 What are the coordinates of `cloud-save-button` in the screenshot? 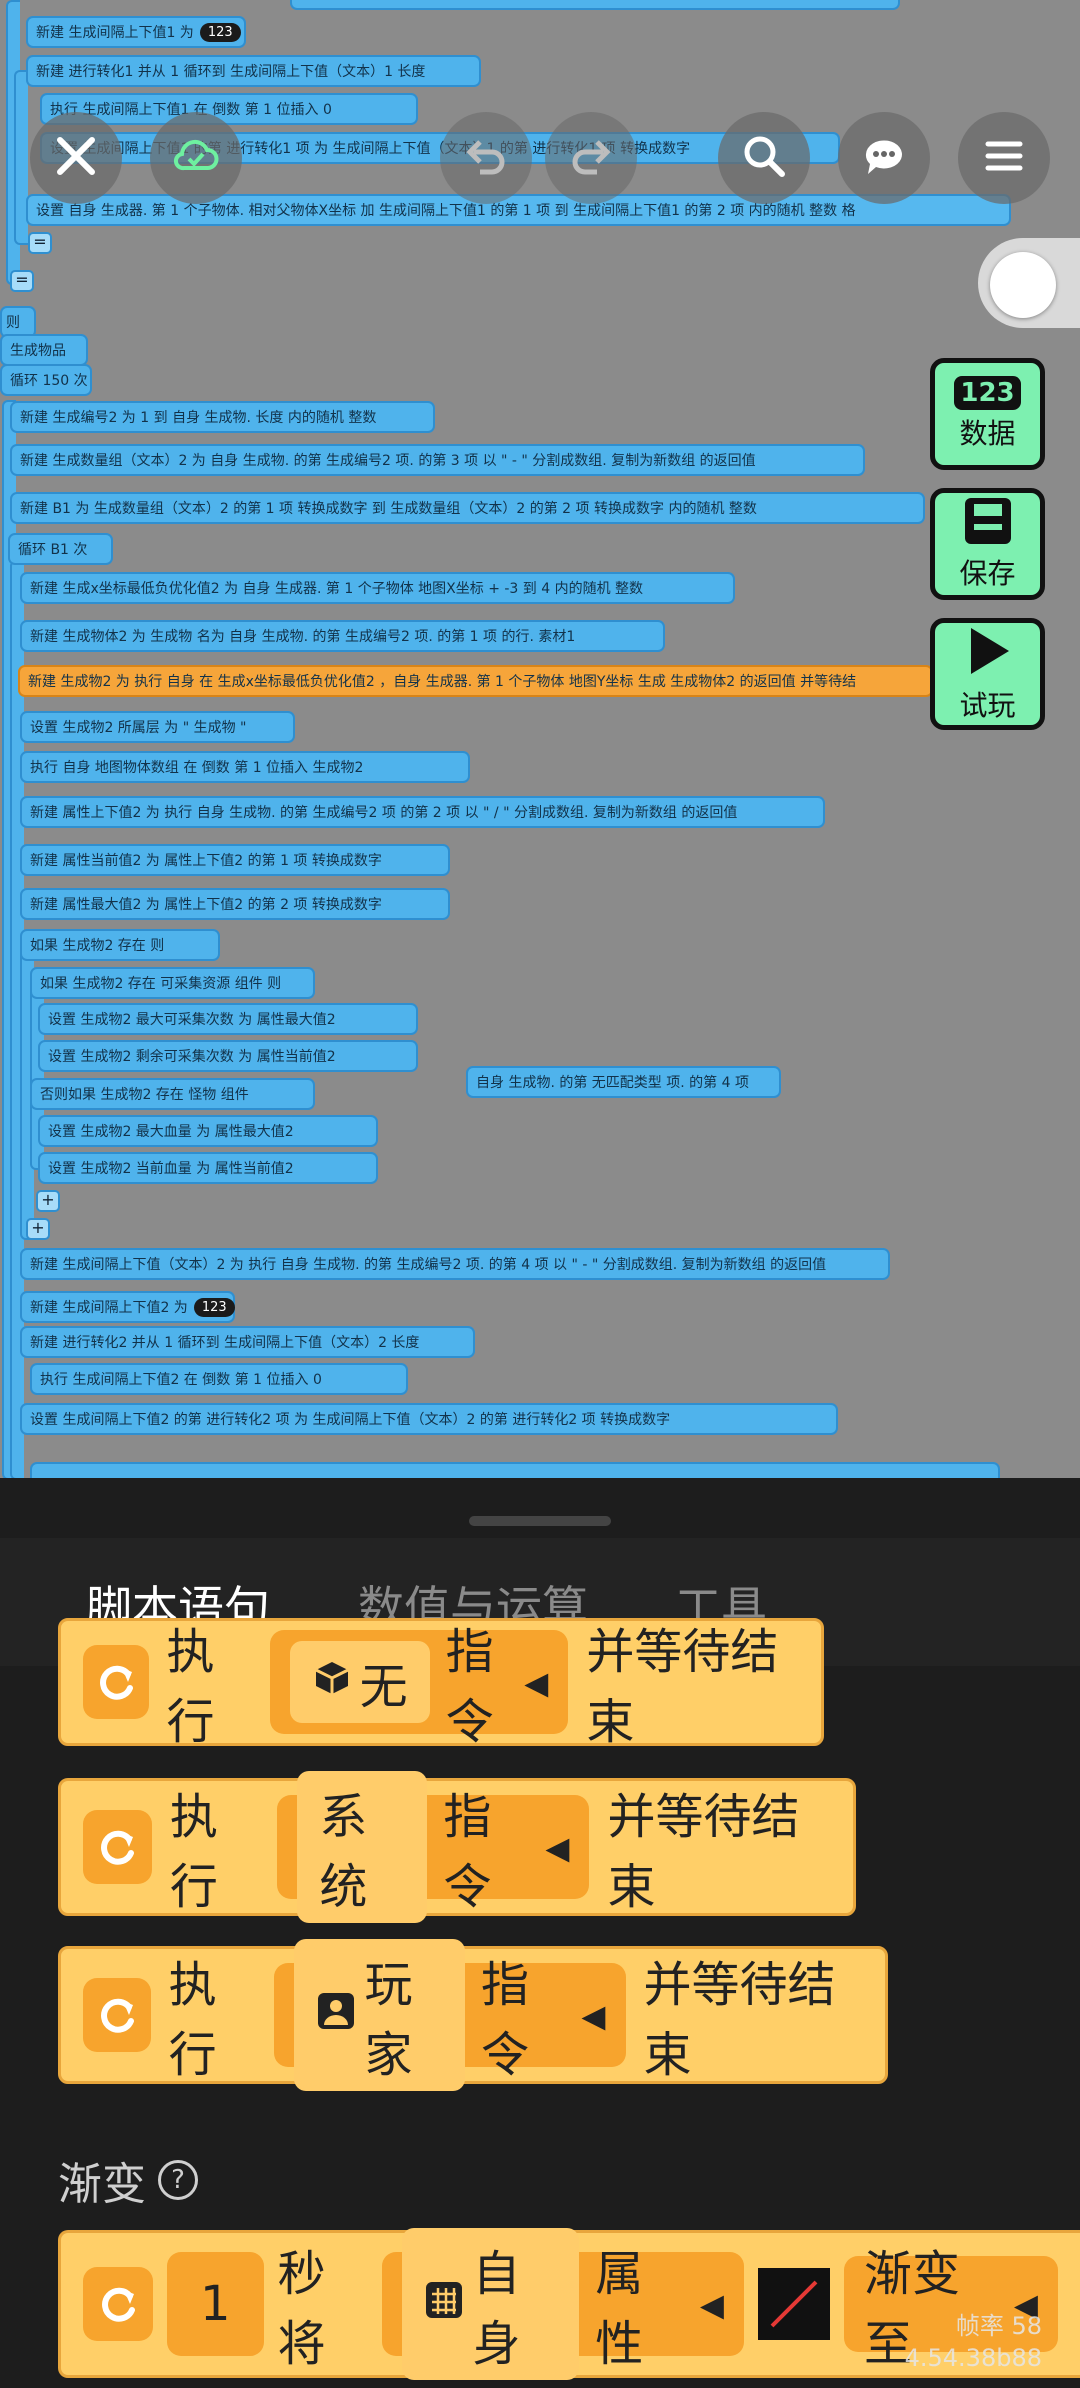 It's located at (196, 158).